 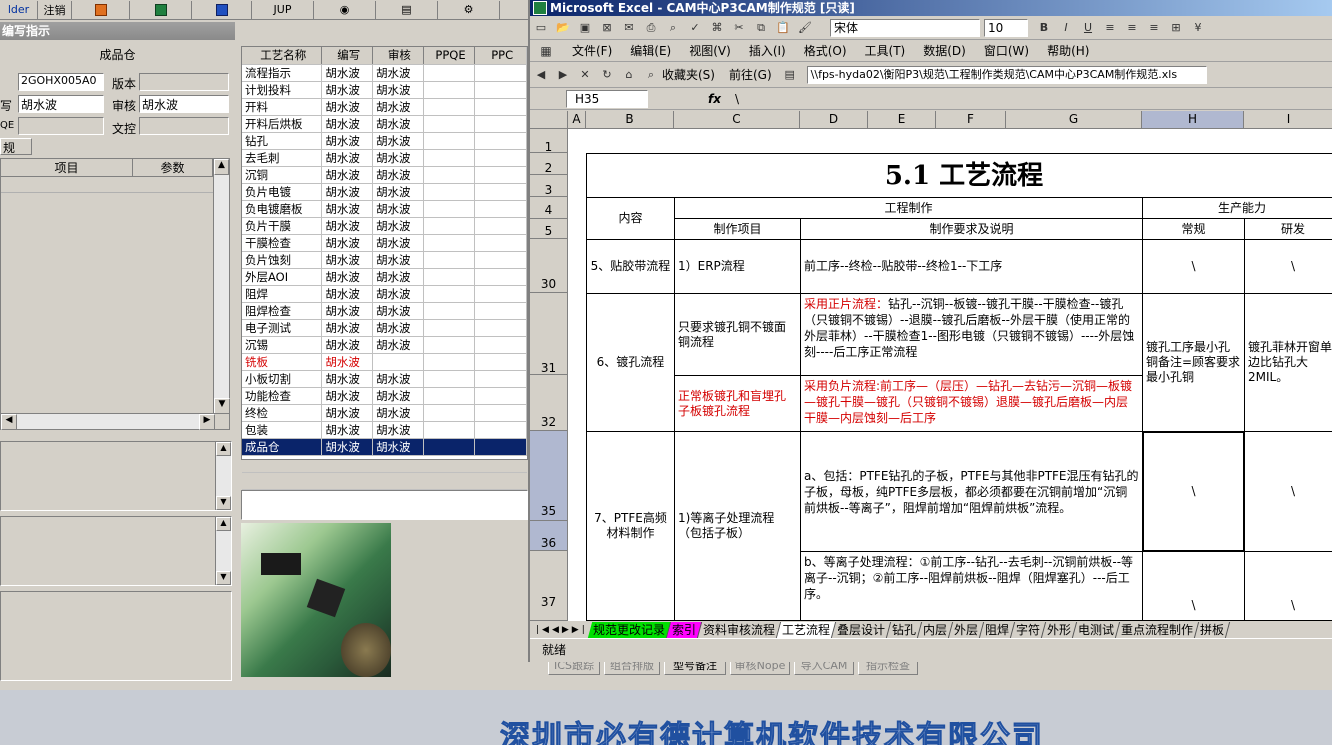 What do you see at coordinates (959, 175) in the screenshot?
I see `sheet-title: 5.1 工艺流程` at bounding box center [959, 175].